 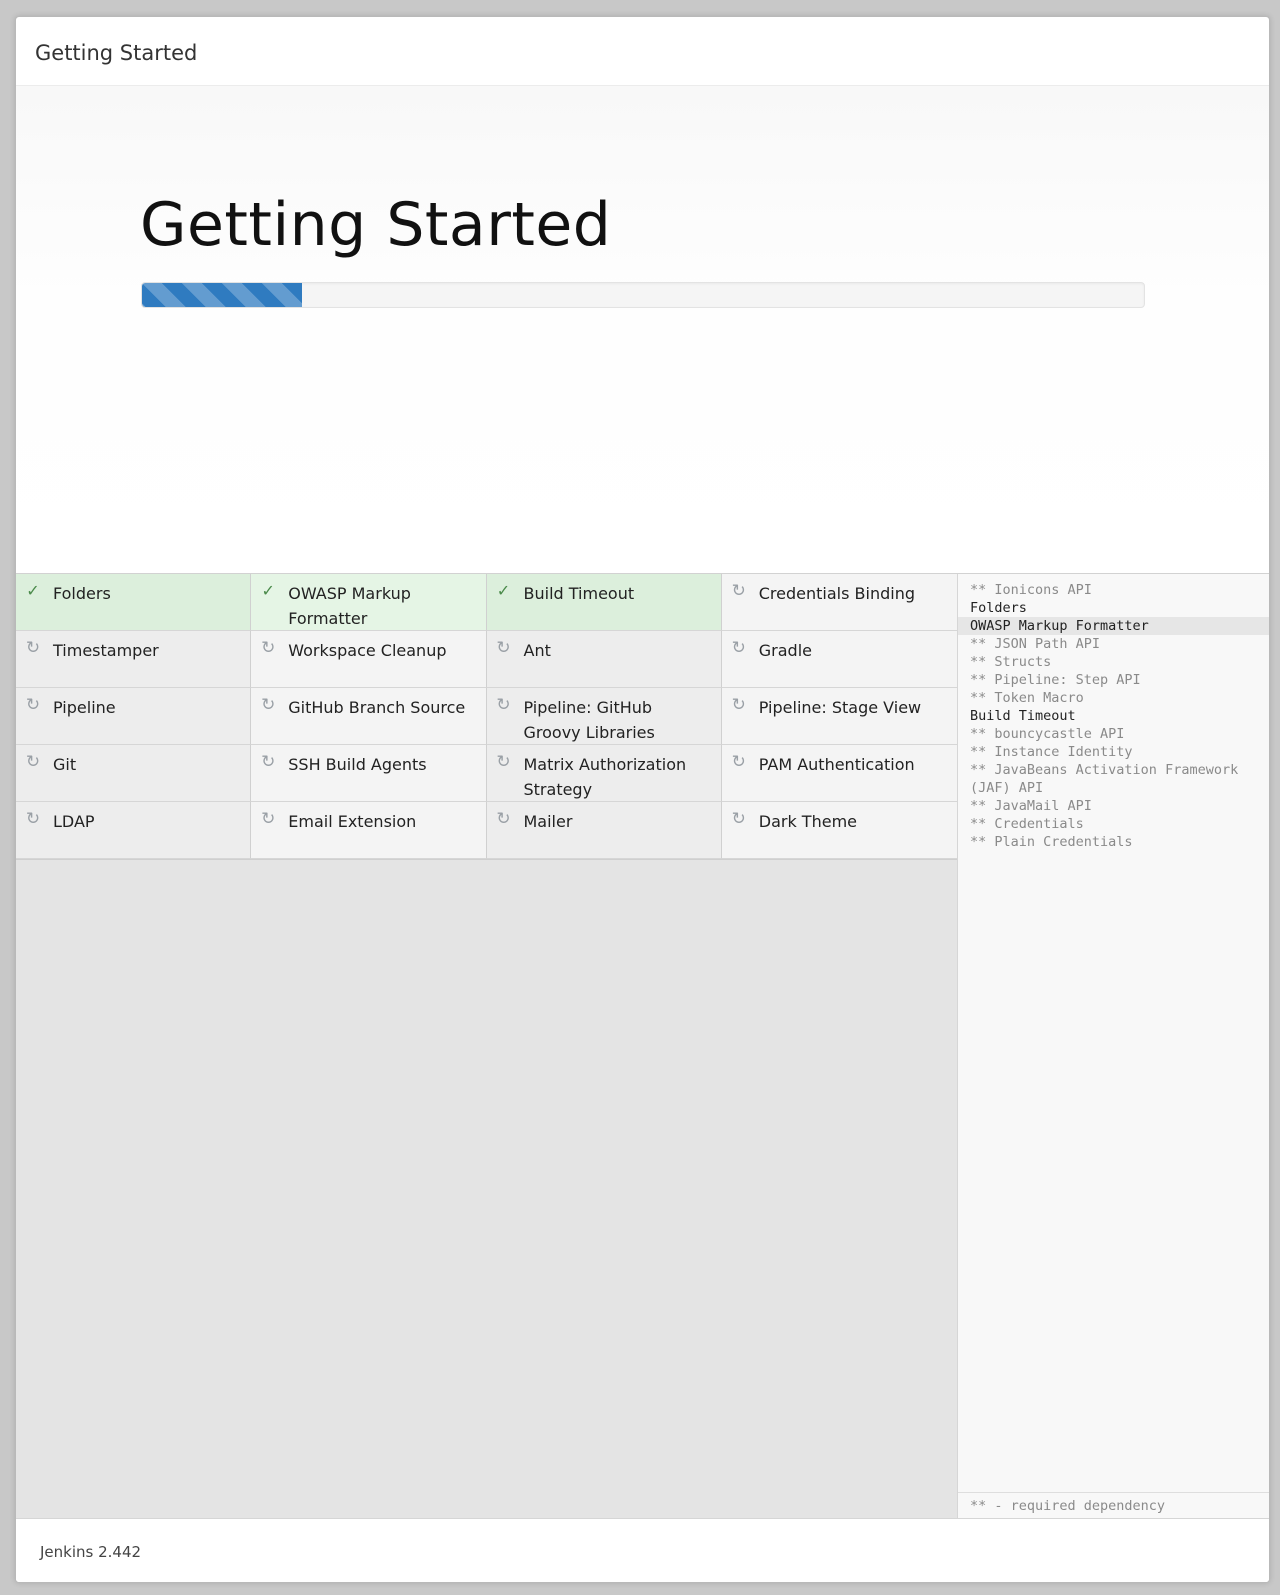 I want to click on plugin-item: ✓ Build Timeout, so click(x=604, y=602).